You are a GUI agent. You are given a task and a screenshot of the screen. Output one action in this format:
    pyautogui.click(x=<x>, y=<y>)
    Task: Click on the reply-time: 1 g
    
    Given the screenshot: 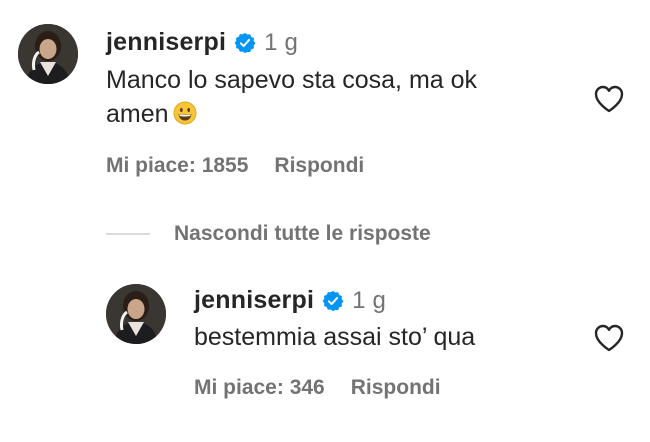 What is the action you would take?
    pyautogui.click(x=369, y=301)
    